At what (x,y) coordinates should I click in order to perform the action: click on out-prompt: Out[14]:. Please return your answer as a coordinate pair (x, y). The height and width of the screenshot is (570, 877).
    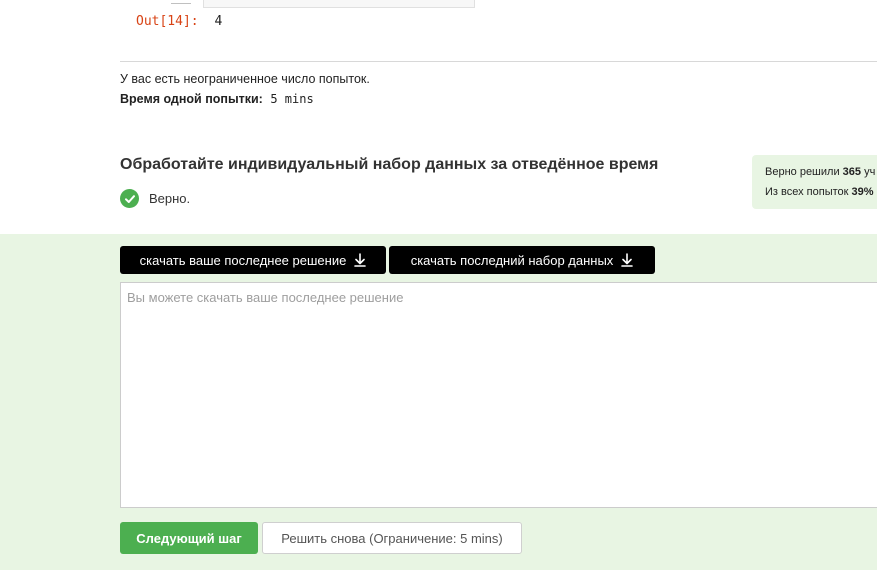
    Looking at the image, I should click on (167, 21).